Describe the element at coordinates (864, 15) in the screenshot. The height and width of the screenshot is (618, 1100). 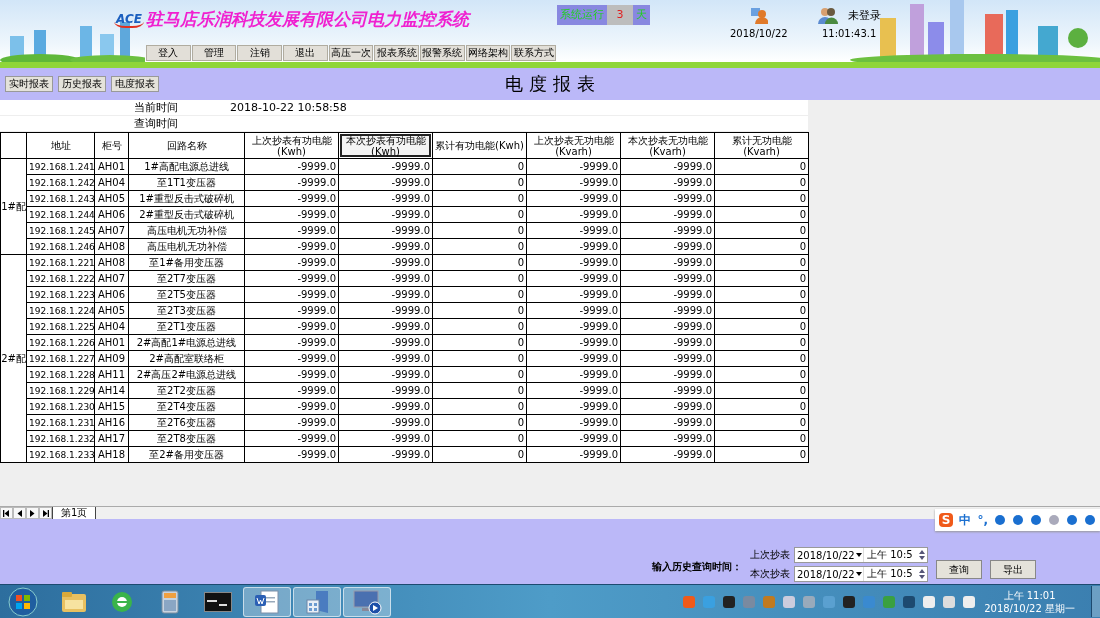
I see `login-status: 未登录` at that location.